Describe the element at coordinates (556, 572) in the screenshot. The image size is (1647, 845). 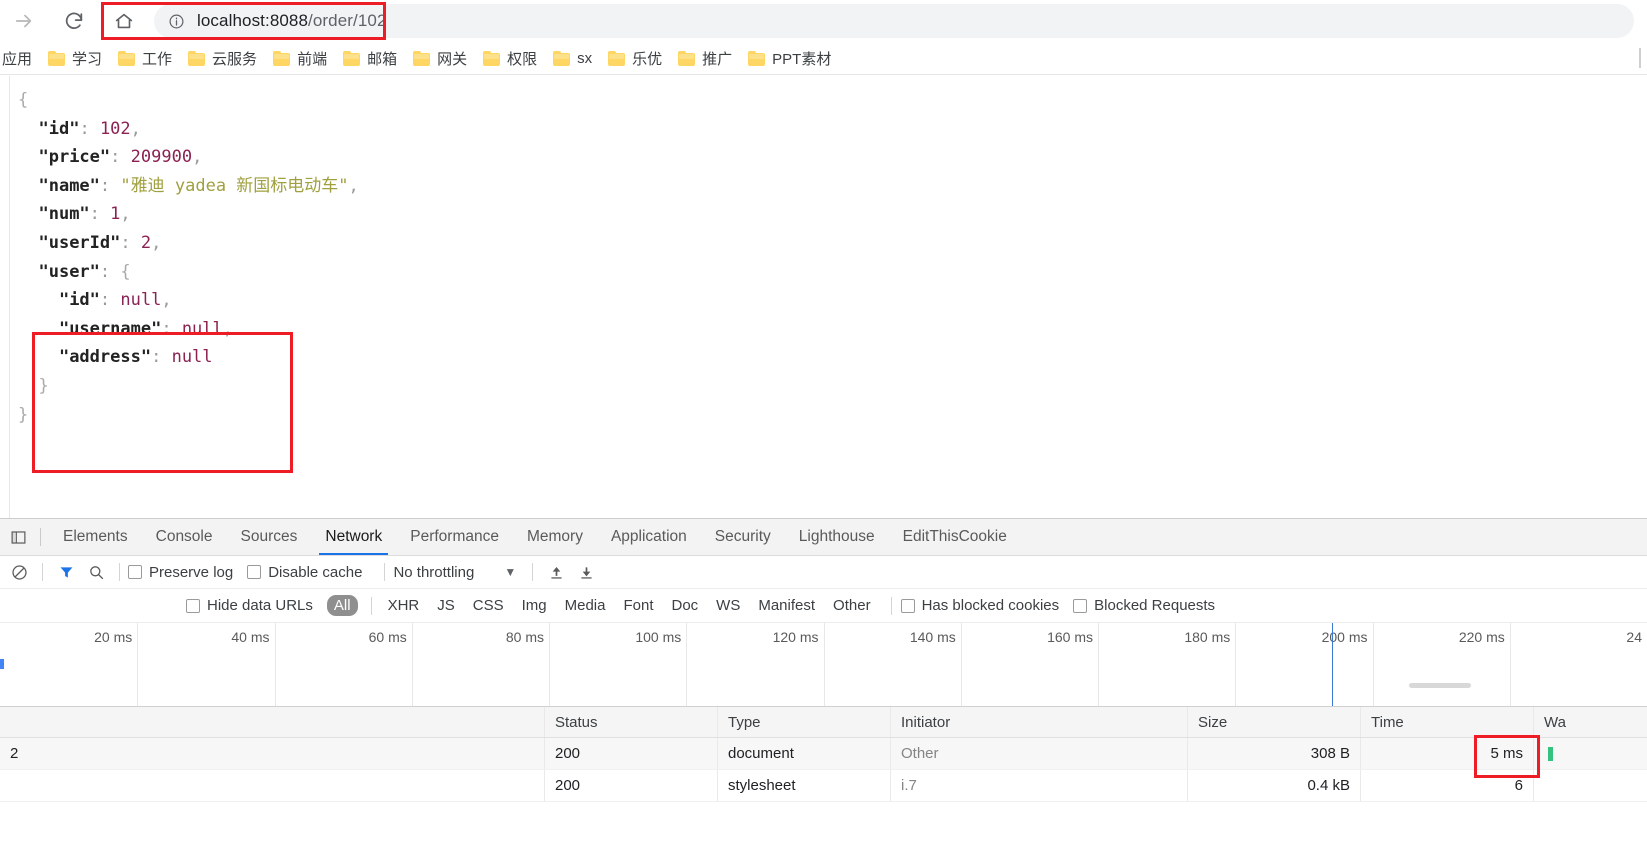
I see `import-har-icon` at that location.